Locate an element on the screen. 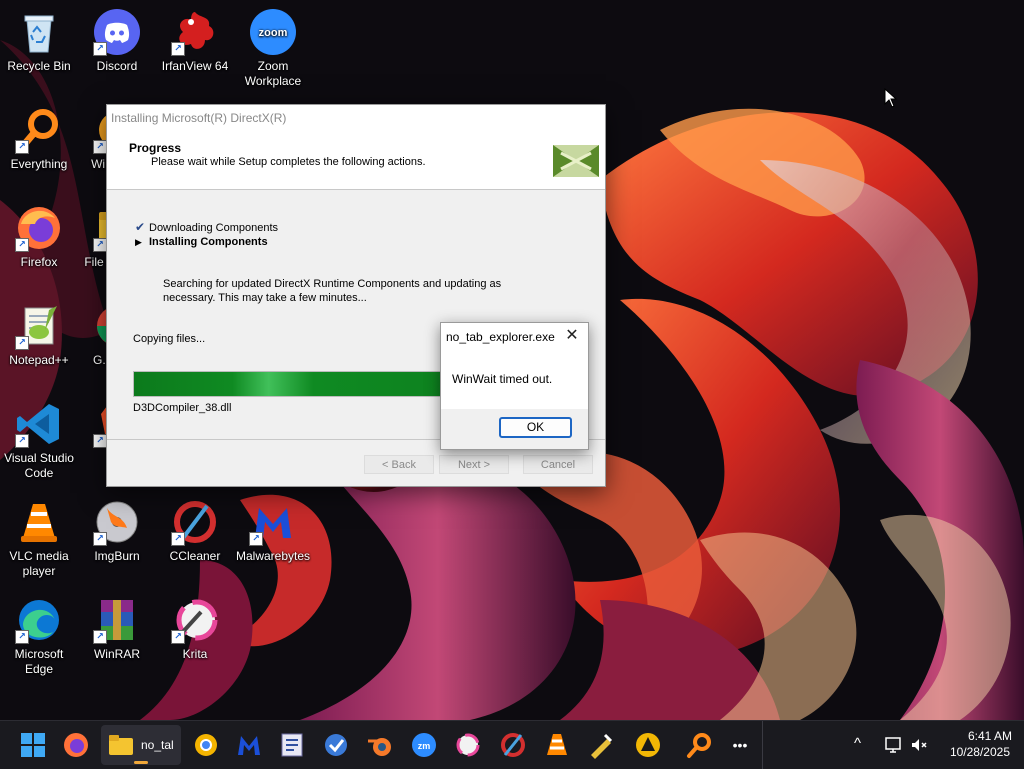 This screenshot has height=769, width=1024. ccleaner-icon: ↗ is located at coordinates (195, 522).